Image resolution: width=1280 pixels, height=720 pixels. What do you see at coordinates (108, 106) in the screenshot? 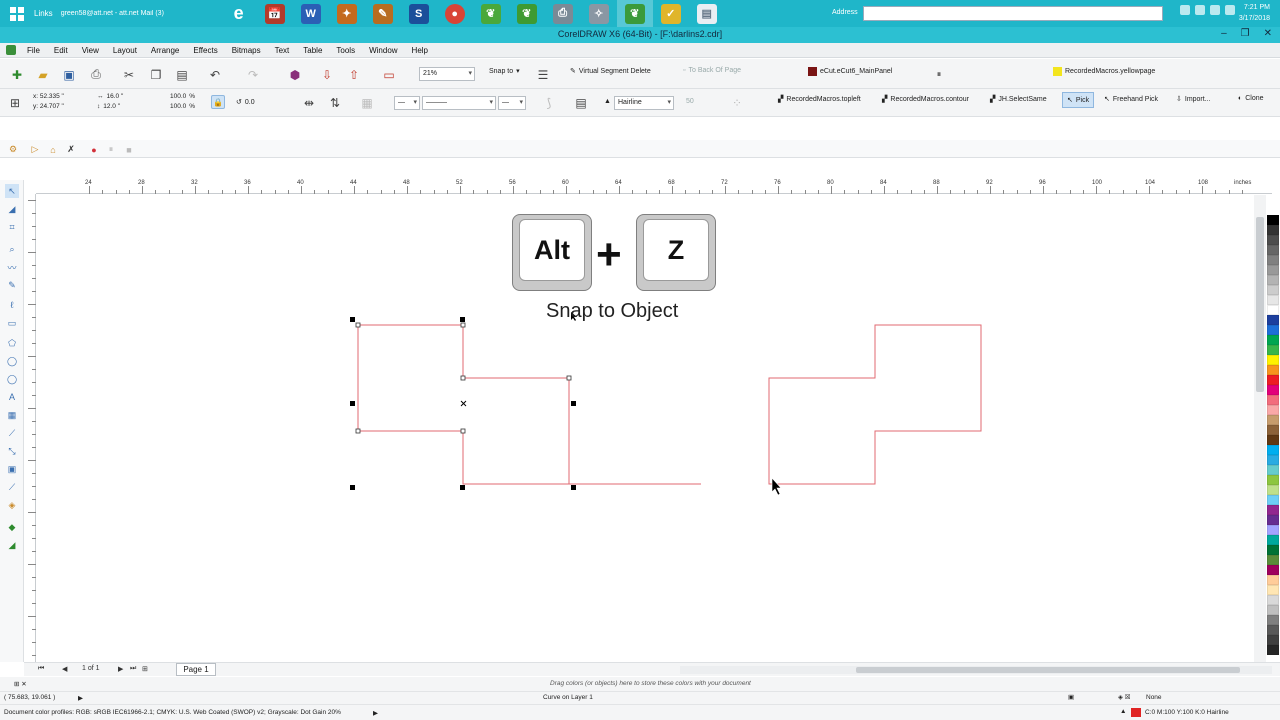
I see `height-field: ↕ 12.0 "` at bounding box center [108, 106].